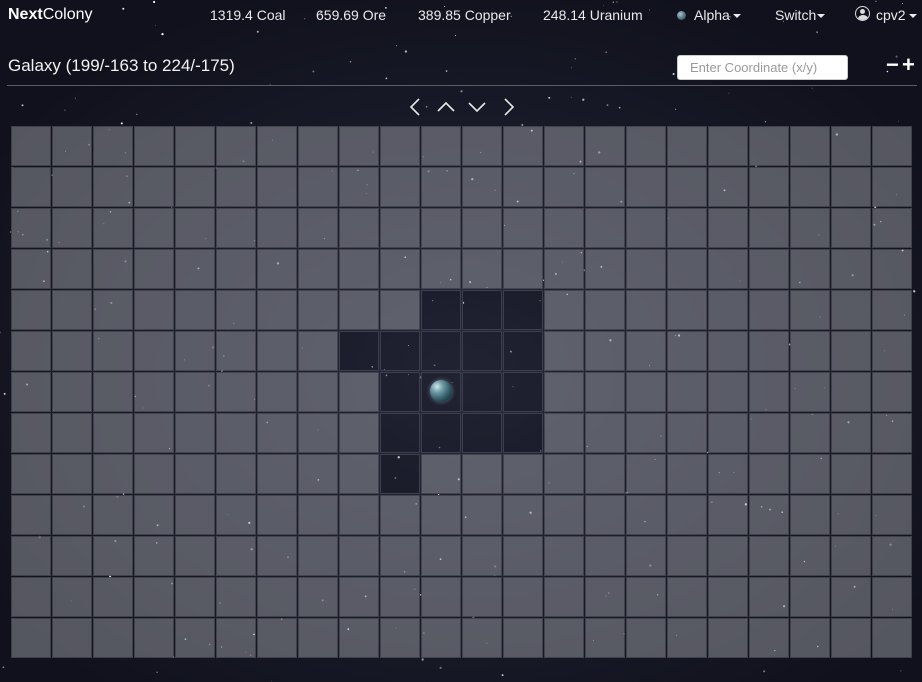 The width and height of the screenshot is (922, 682). What do you see at coordinates (446, 107) in the screenshot?
I see `arrow-up-icon` at bounding box center [446, 107].